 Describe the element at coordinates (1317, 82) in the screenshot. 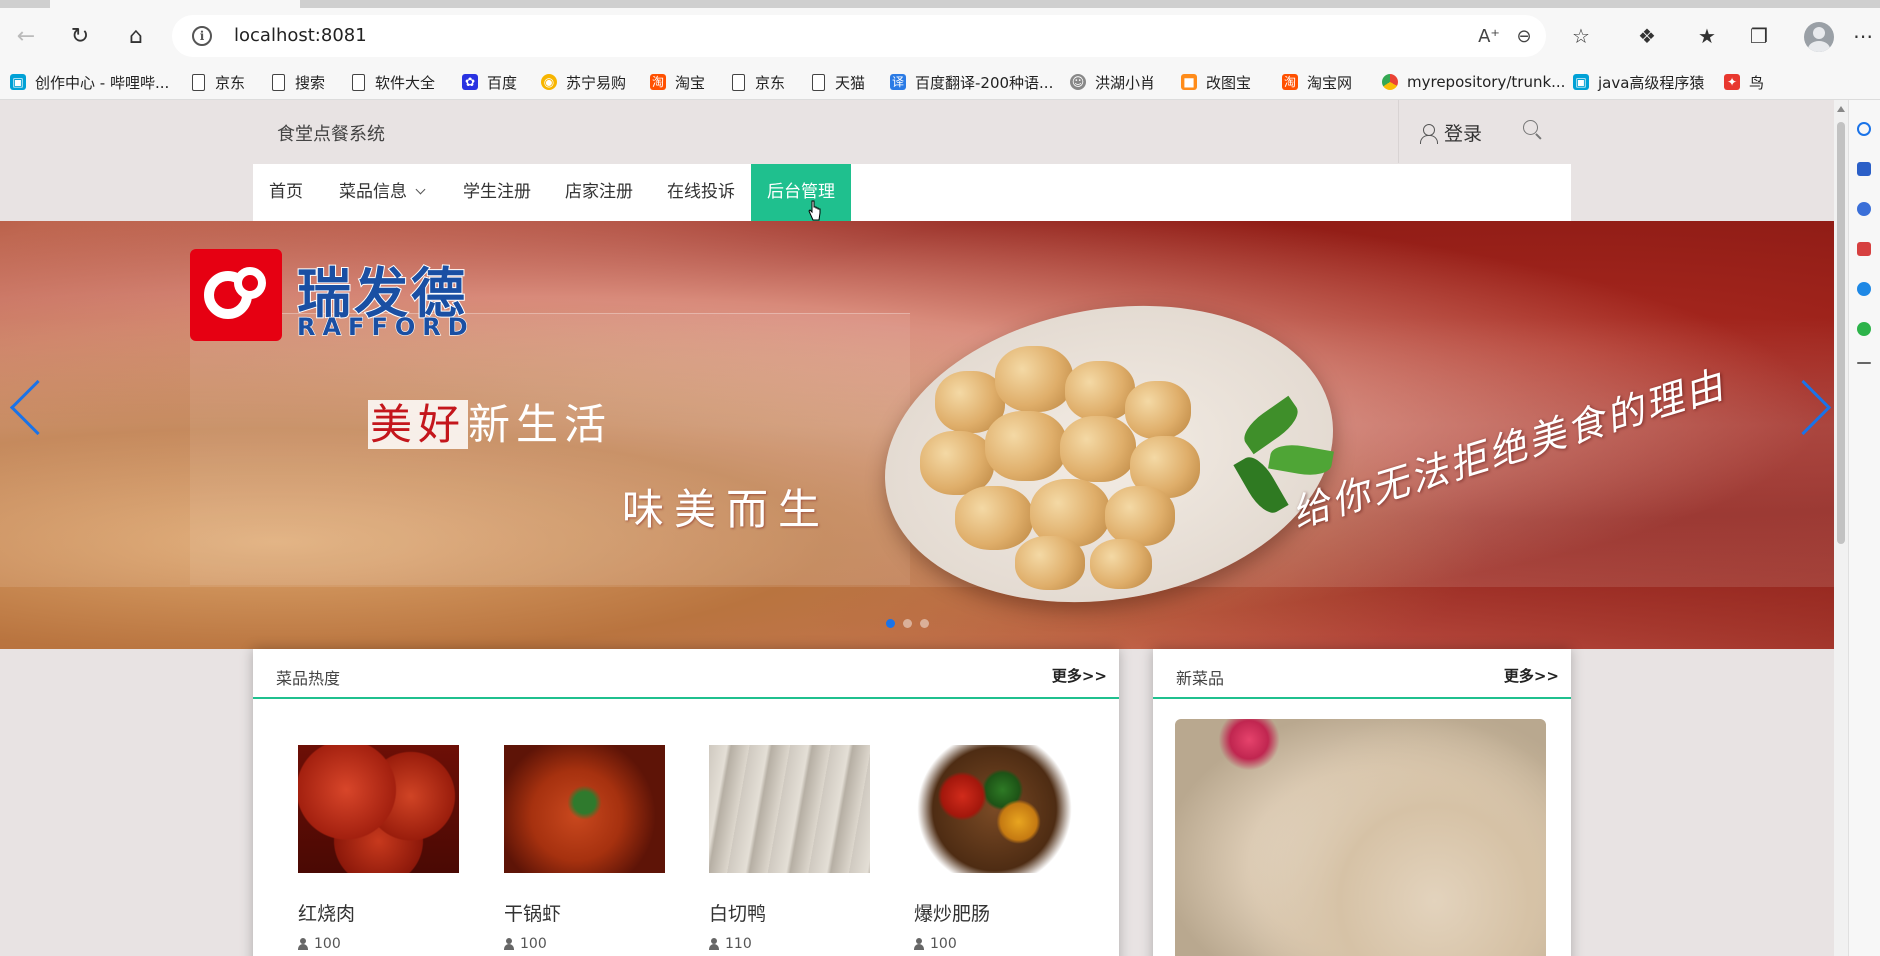

I see `bookmark-item: 淘淘宝网` at that location.